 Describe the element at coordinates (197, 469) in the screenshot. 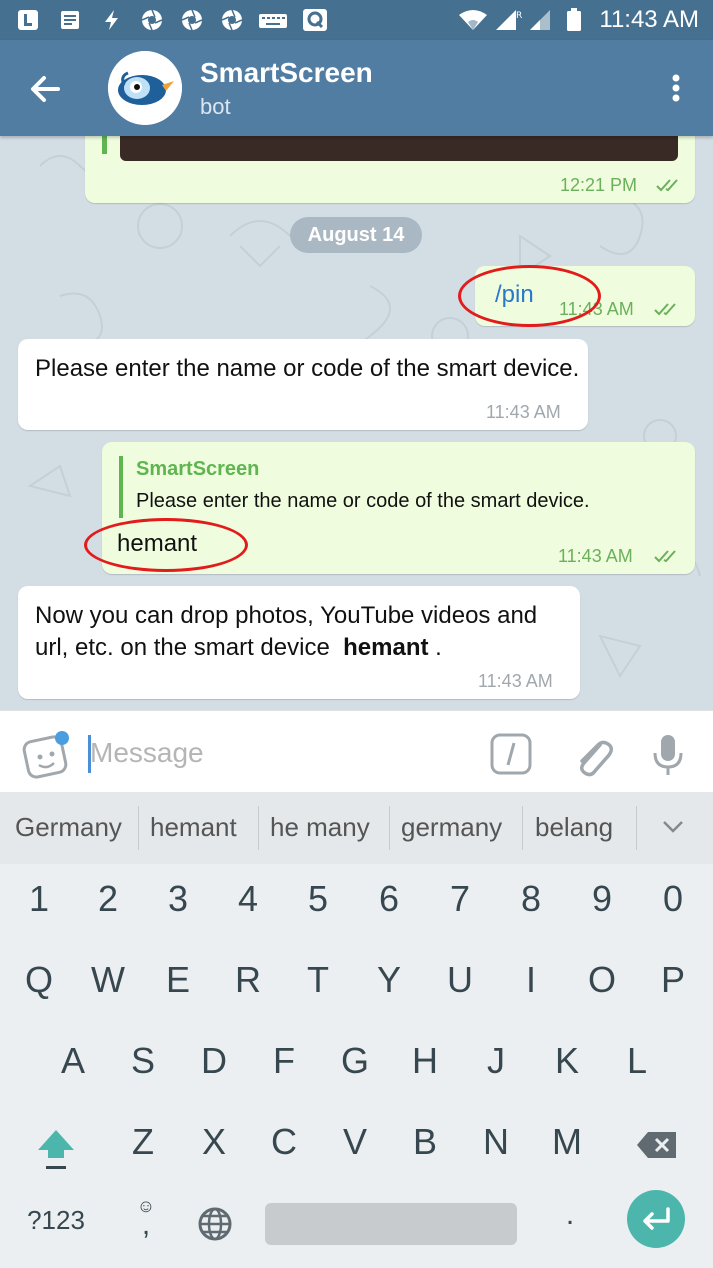

I see `reply-sender-name: SmartScreen` at that location.